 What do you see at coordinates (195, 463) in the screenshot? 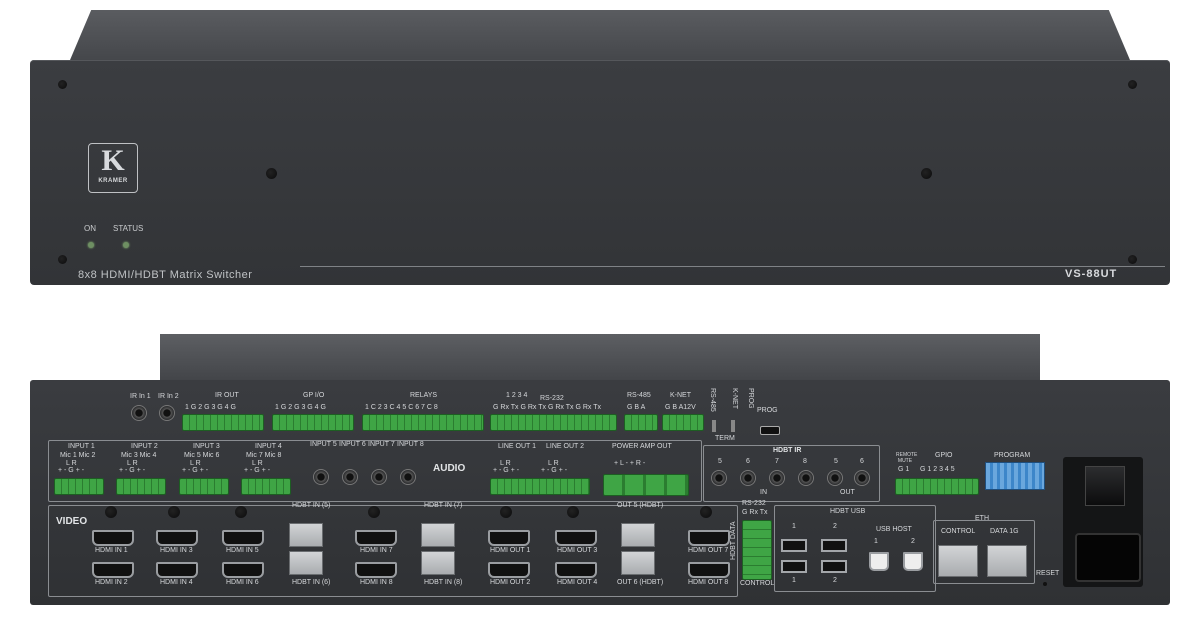
I see `lr-pins-3: L R` at bounding box center [195, 463].